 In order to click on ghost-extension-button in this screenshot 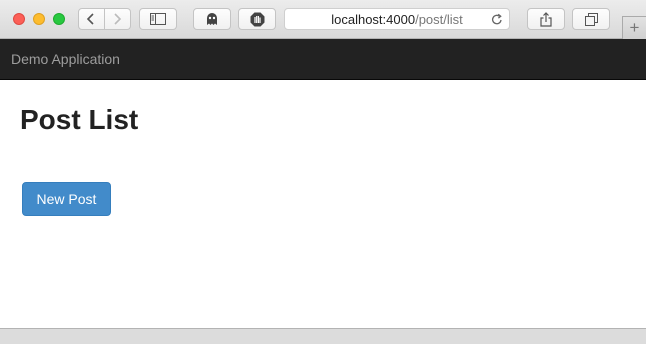, I will do `click(212, 19)`.